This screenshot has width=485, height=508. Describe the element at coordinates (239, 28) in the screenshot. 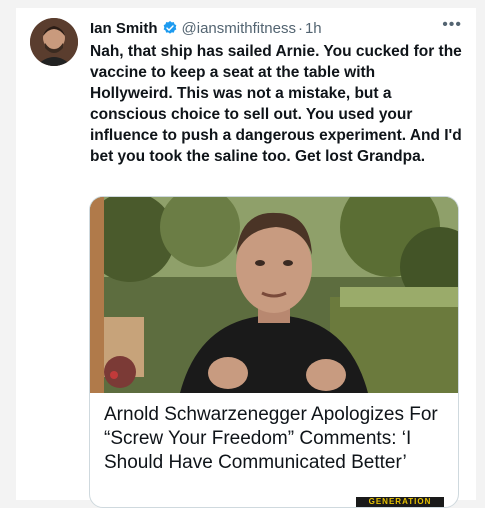

I see `author-handle: @iansmithfitness` at that location.